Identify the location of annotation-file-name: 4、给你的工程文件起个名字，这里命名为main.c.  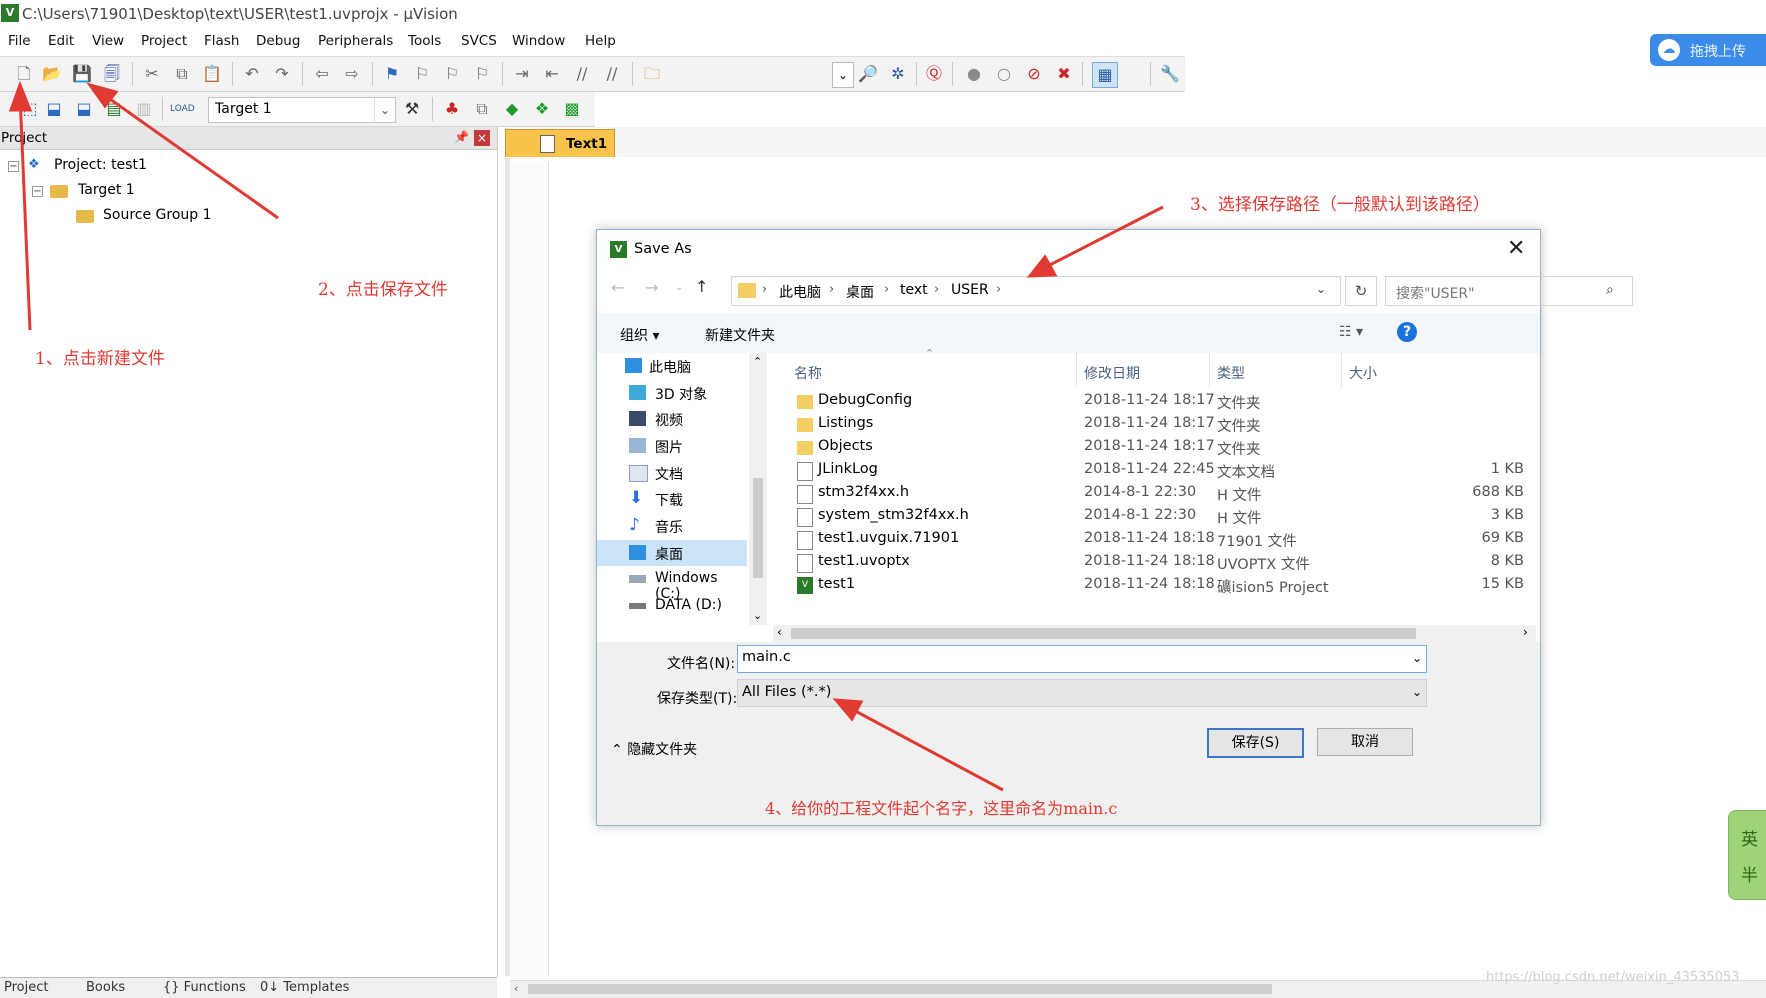
(941, 808).